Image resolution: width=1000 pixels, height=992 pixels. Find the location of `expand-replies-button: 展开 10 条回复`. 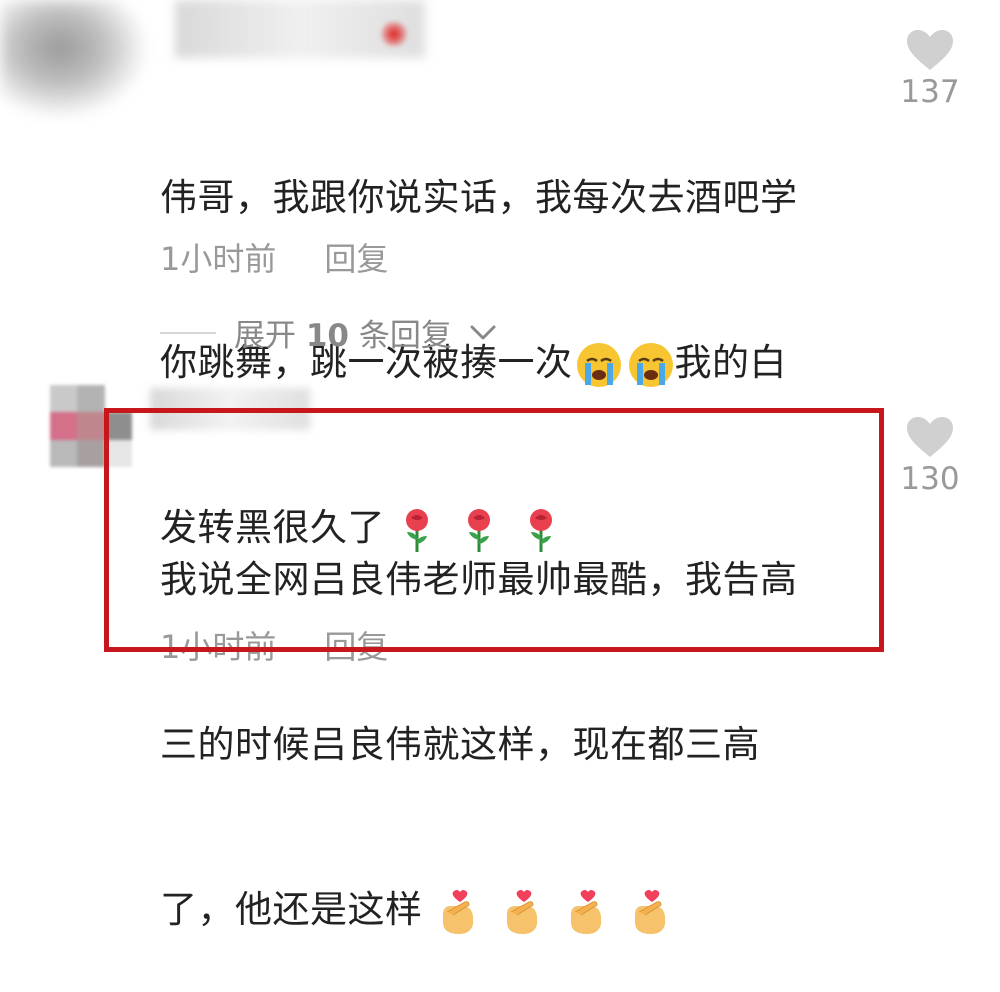

expand-replies-button: 展开 10 条回复 is located at coordinates (328, 332).